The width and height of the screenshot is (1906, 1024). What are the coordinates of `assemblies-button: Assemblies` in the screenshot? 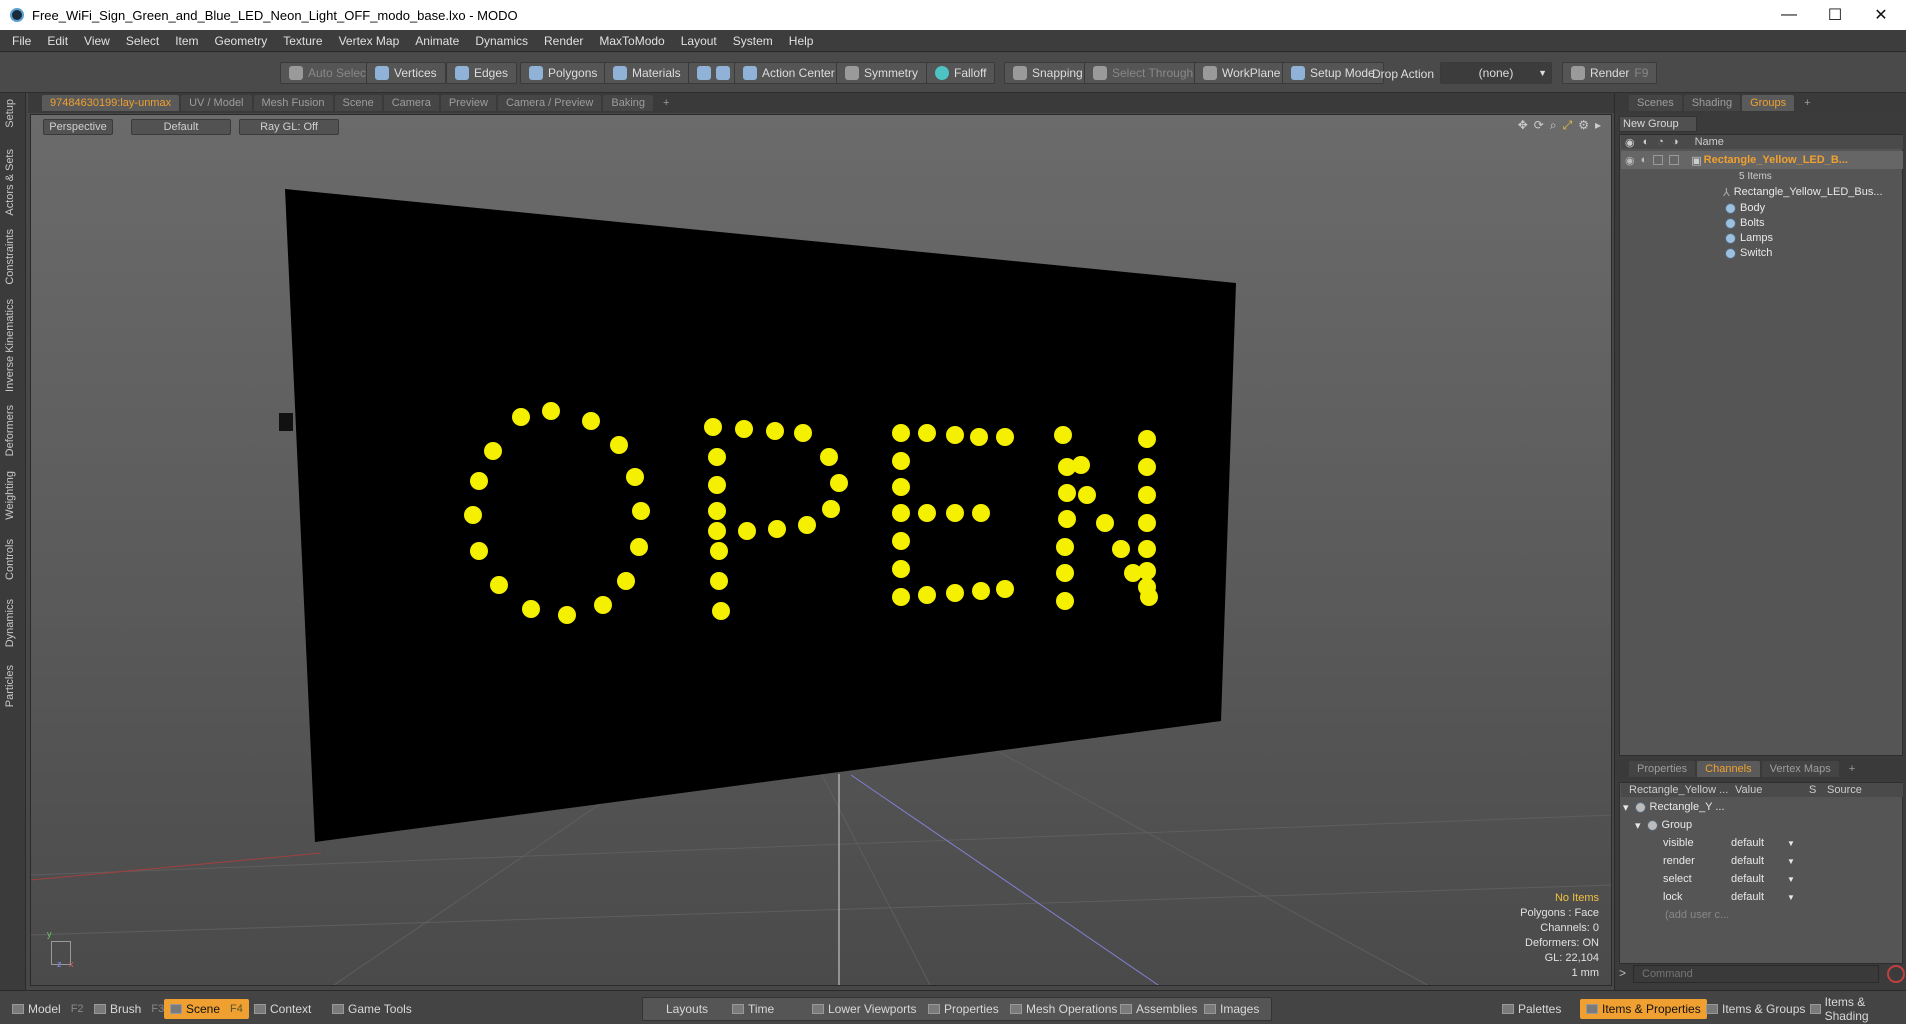 It's located at (1158, 1009).